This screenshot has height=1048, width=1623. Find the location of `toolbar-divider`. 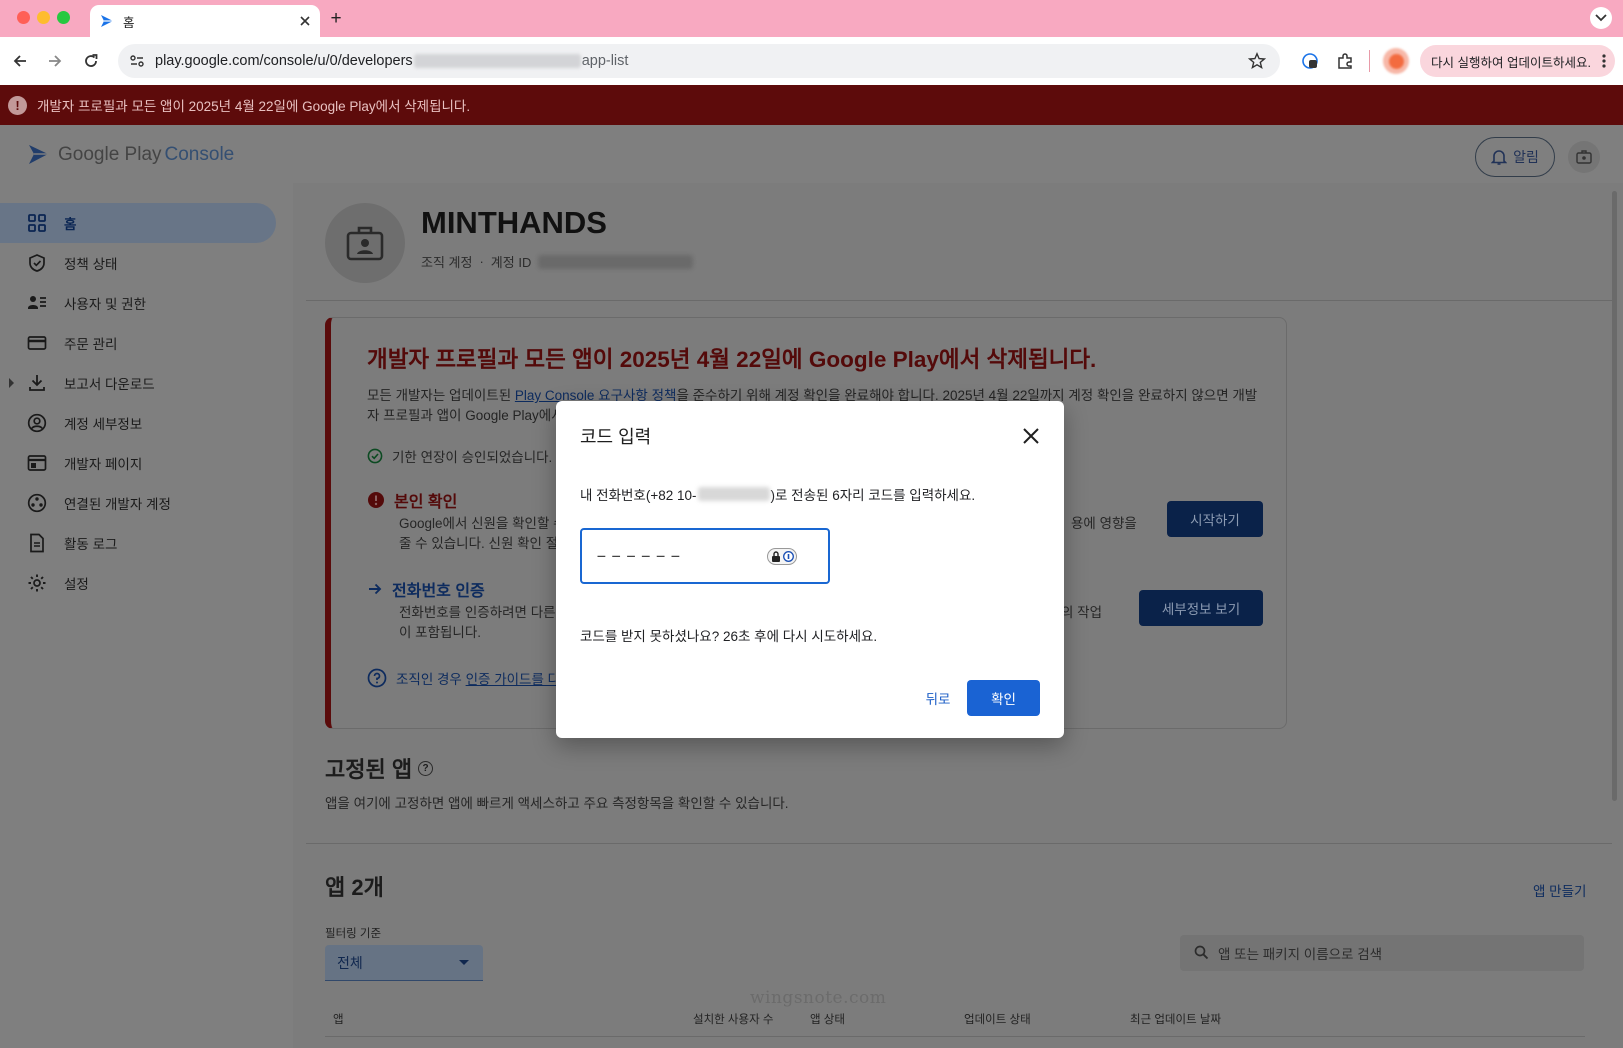

toolbar-divider is located at coordinates (1369, 61).